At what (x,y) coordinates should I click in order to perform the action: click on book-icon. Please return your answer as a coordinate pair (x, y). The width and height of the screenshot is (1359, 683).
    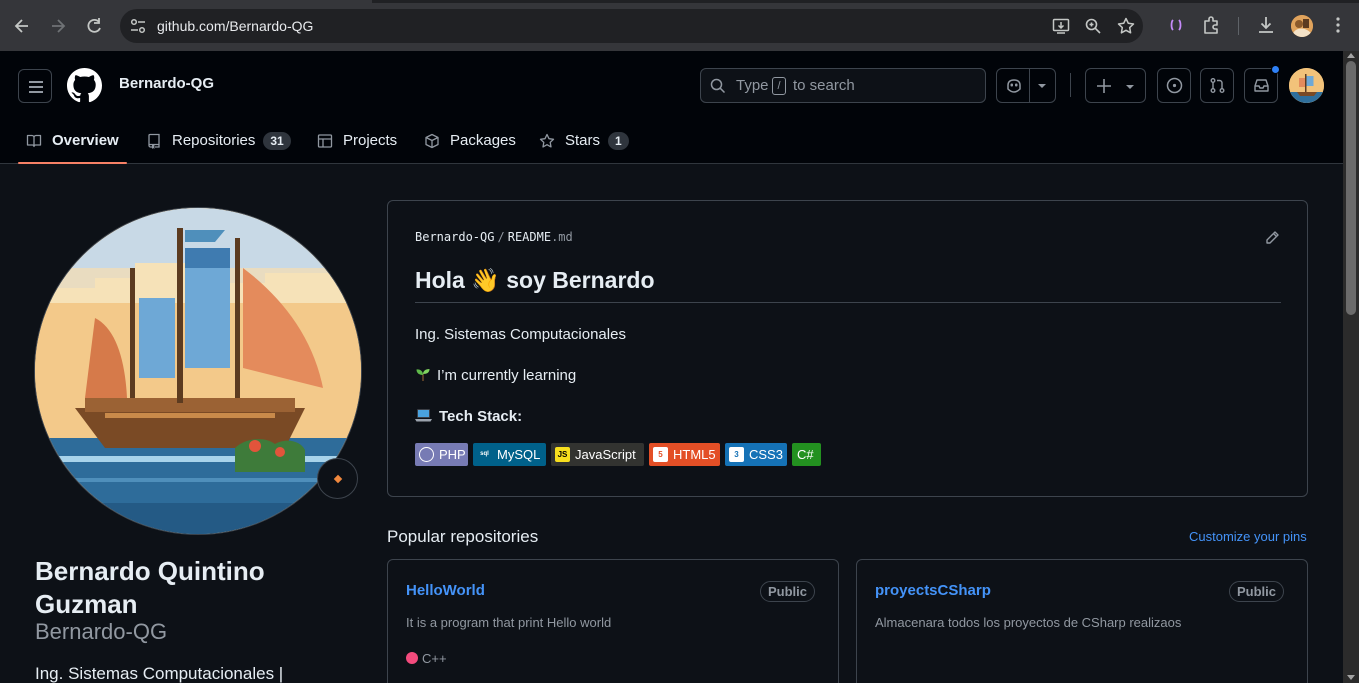
    Looking at the image, I should click on (34, 140).